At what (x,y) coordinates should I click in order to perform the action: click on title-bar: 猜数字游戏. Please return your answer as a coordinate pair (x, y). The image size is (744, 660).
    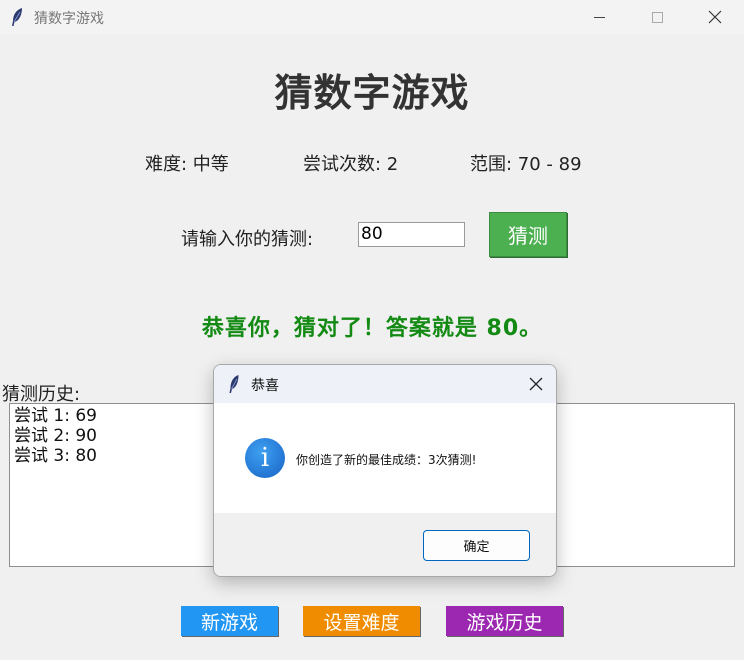
    Looking at the image, I should click on (372, 17).